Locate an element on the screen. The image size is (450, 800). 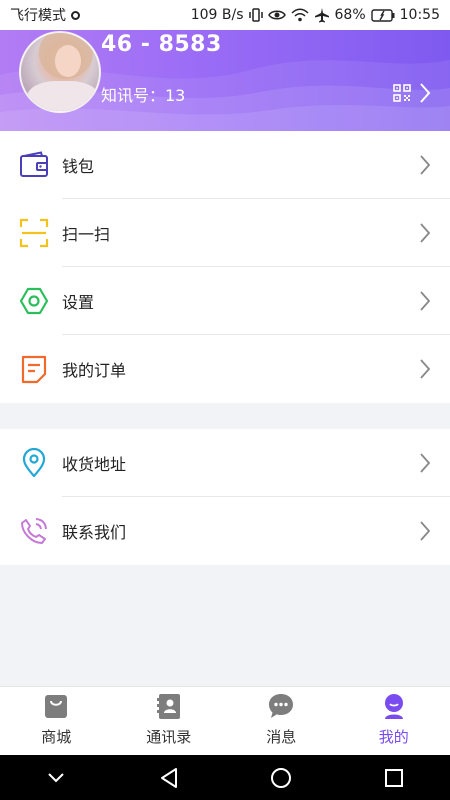
airplane-mode-text: 飞行模式 is located at coordinates (38, 16).